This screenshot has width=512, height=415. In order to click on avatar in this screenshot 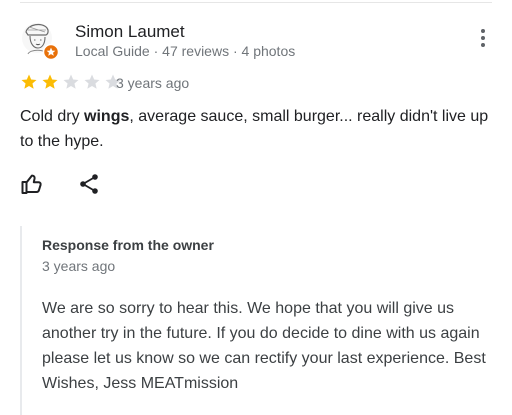, I will do `click(40, 40)`.